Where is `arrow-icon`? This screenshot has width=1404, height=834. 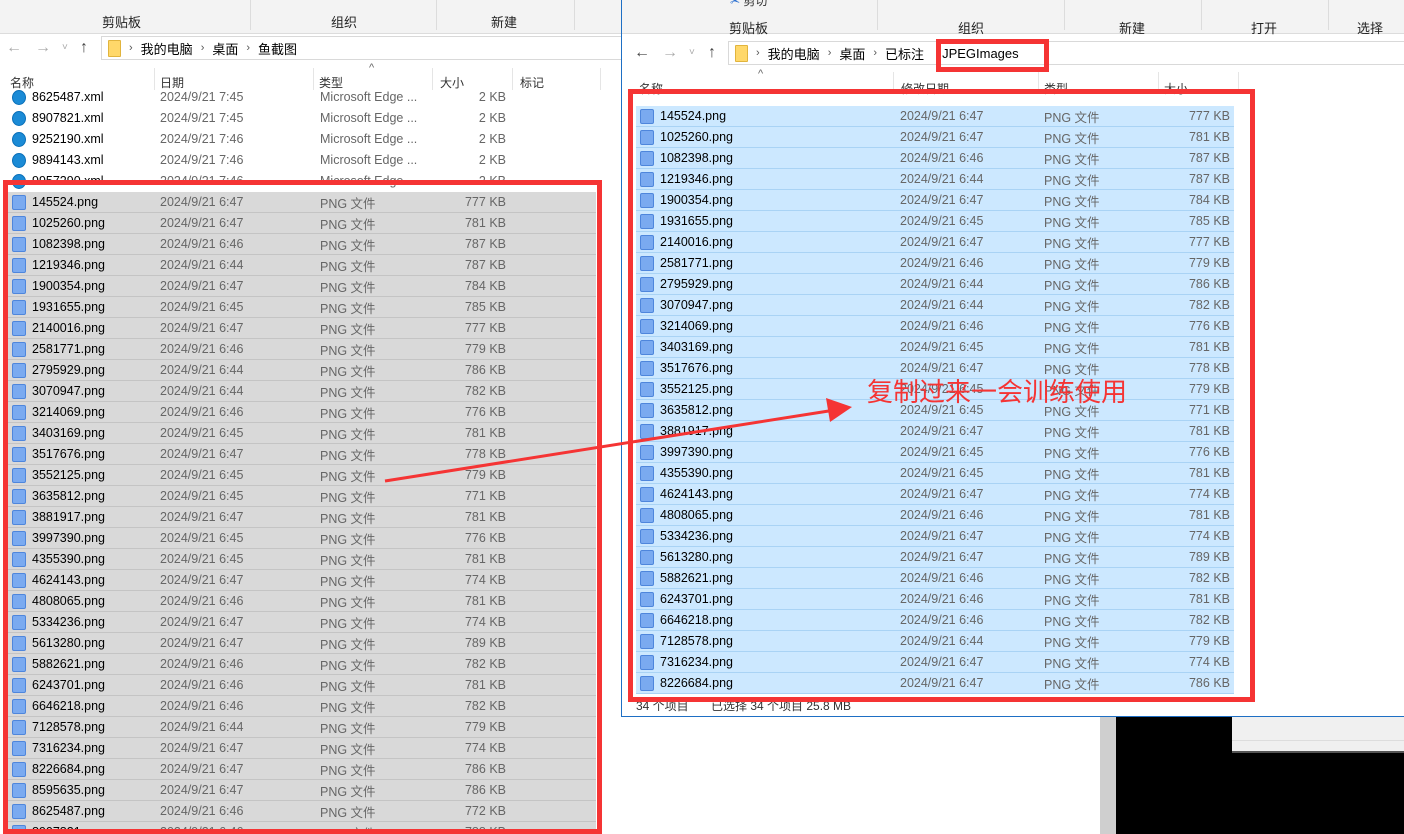 arrow-icon is located at coordinates (618, 440).